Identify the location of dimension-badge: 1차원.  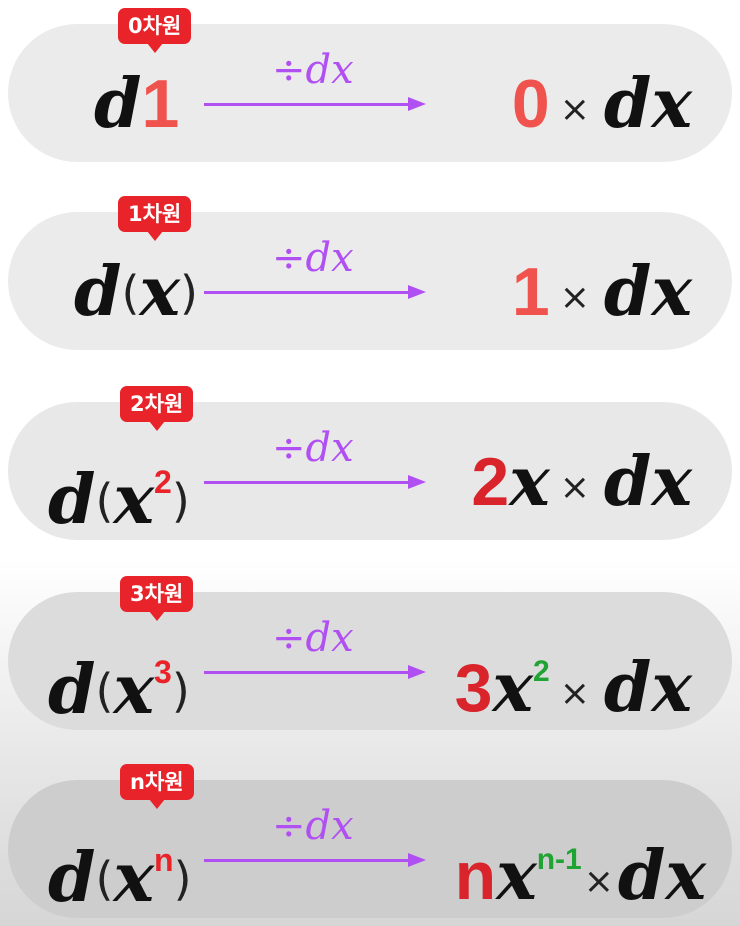
(155, 218).